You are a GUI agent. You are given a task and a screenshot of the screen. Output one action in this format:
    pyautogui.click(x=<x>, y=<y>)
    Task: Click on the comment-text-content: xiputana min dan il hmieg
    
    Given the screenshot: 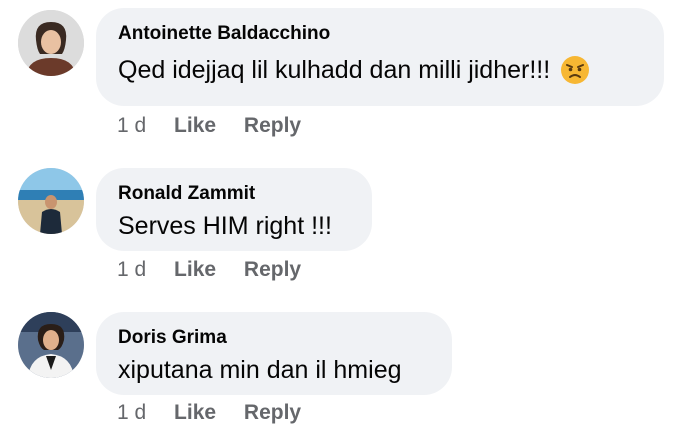 What is the action you would take?
    pyautogui.click(x=260, y=370)
    